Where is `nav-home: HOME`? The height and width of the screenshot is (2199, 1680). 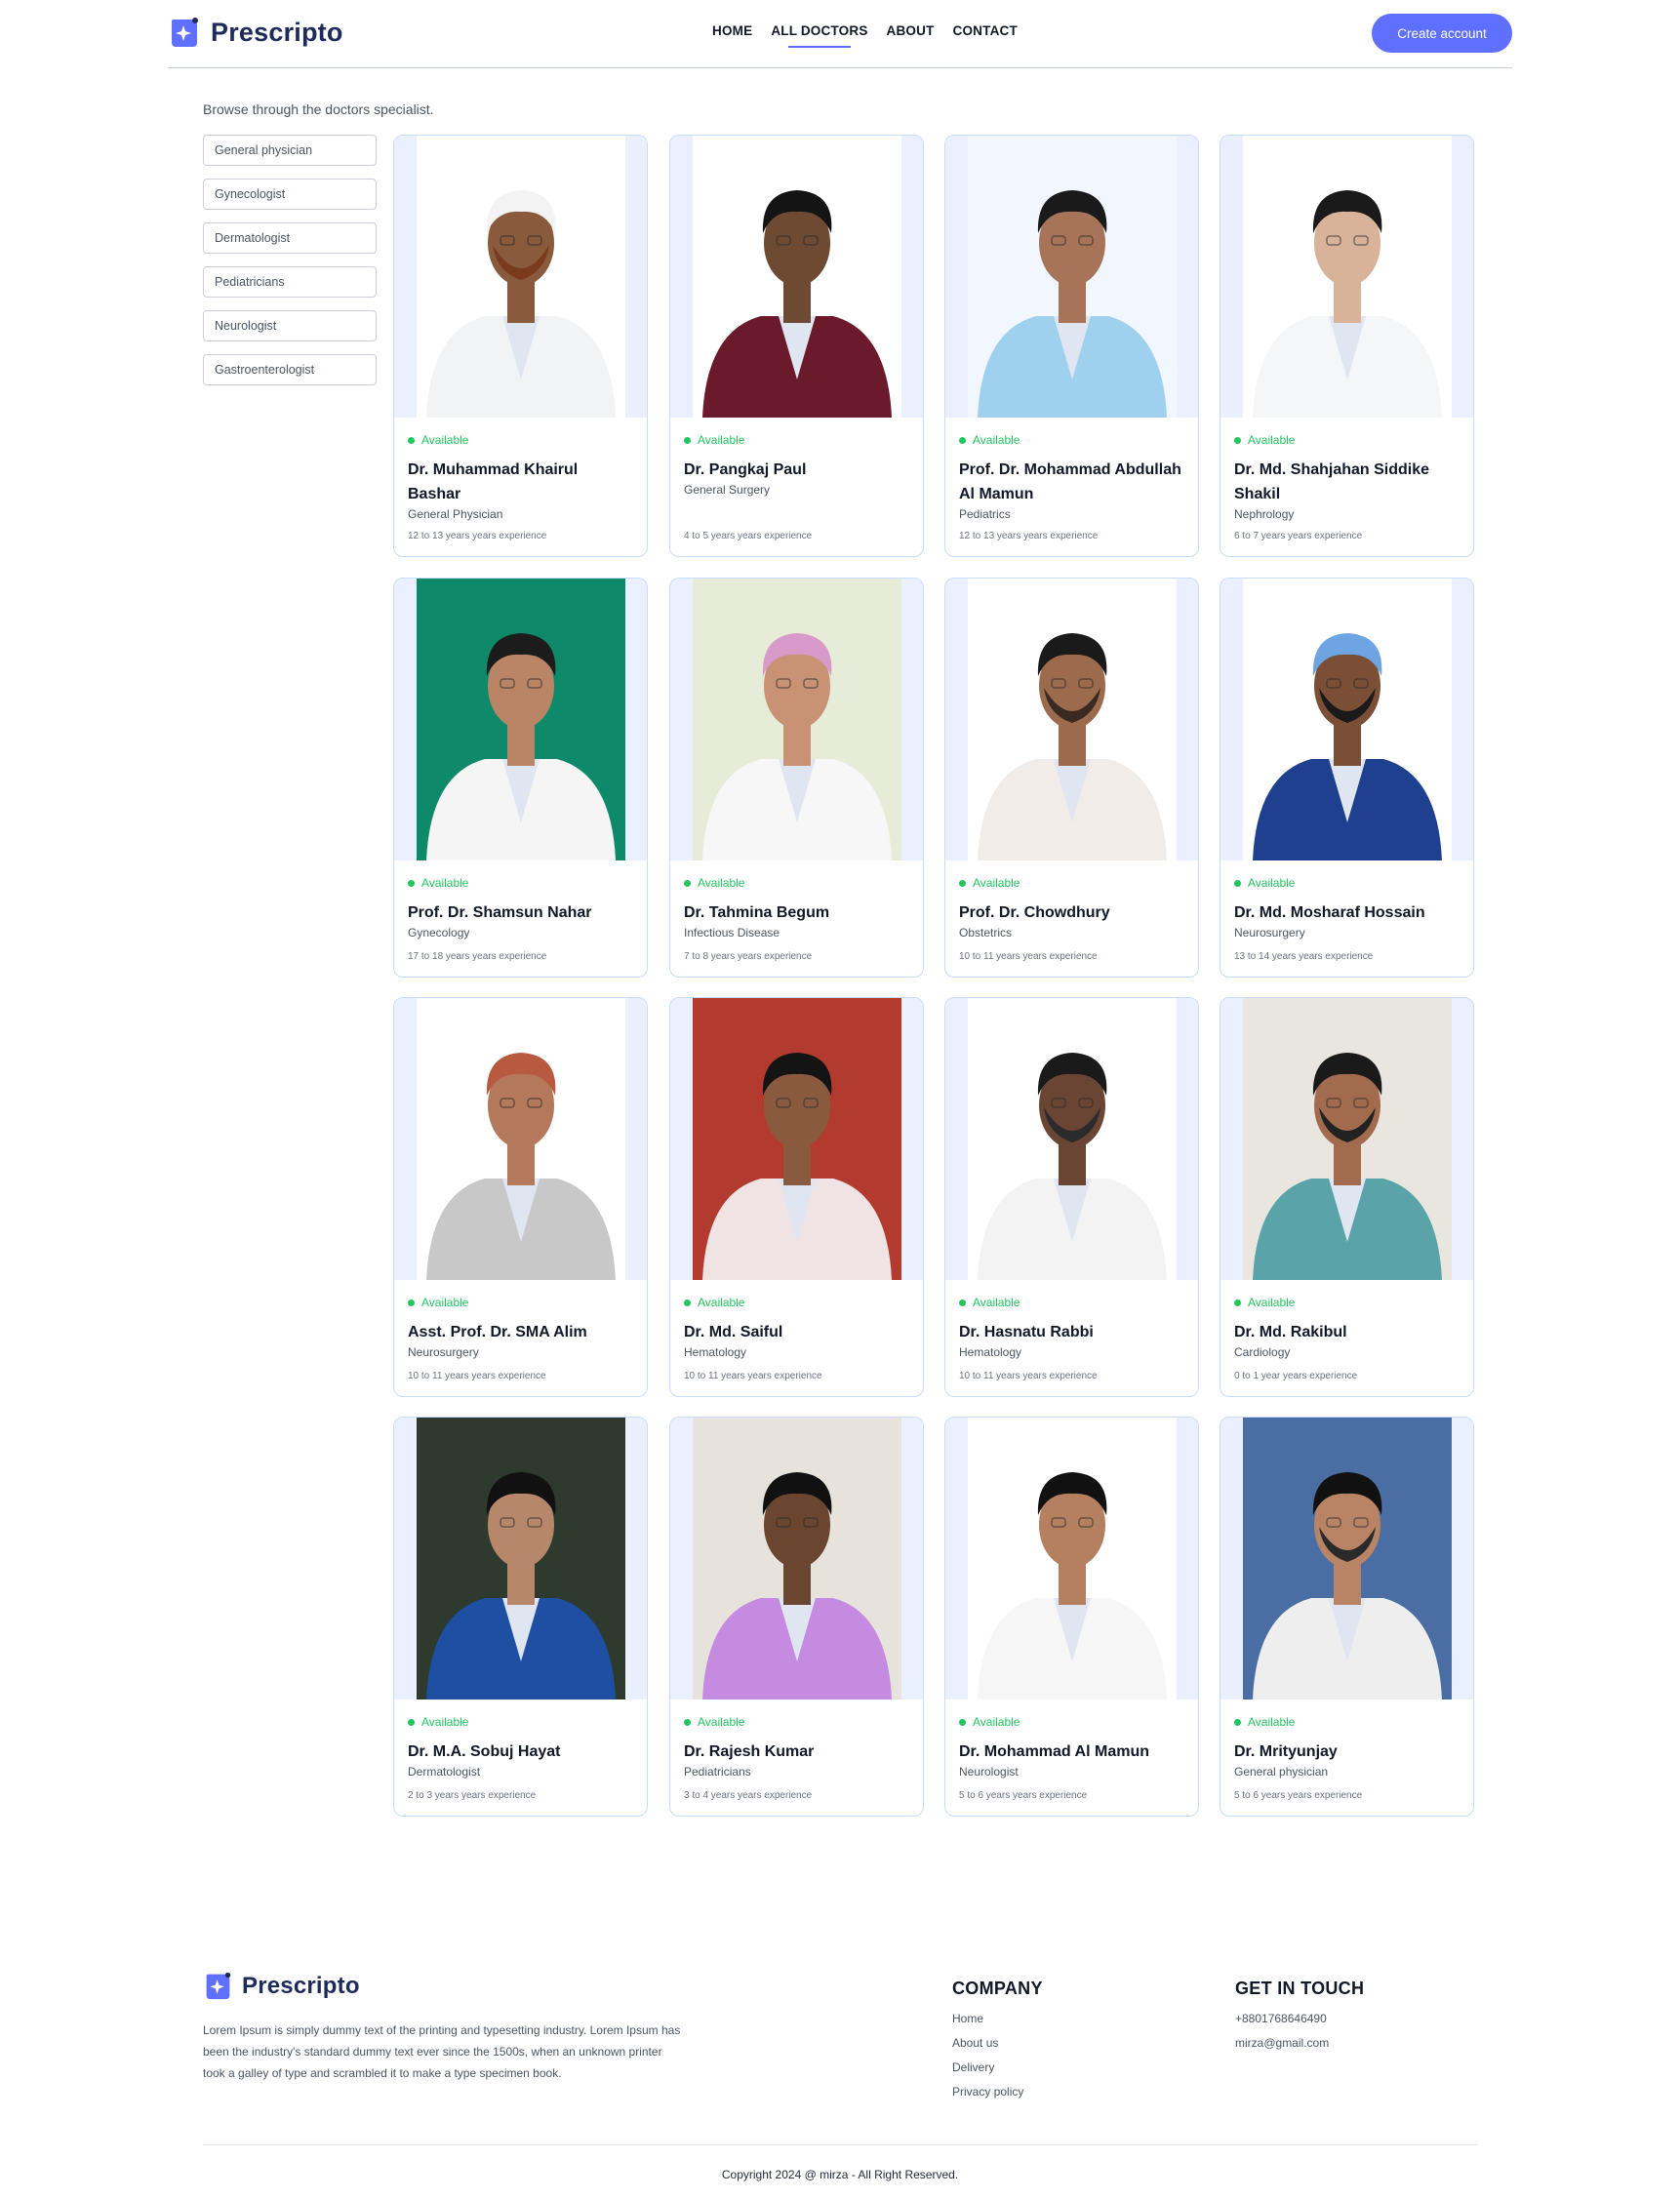 nav-home: HOME is located at coordinates (732, 31).